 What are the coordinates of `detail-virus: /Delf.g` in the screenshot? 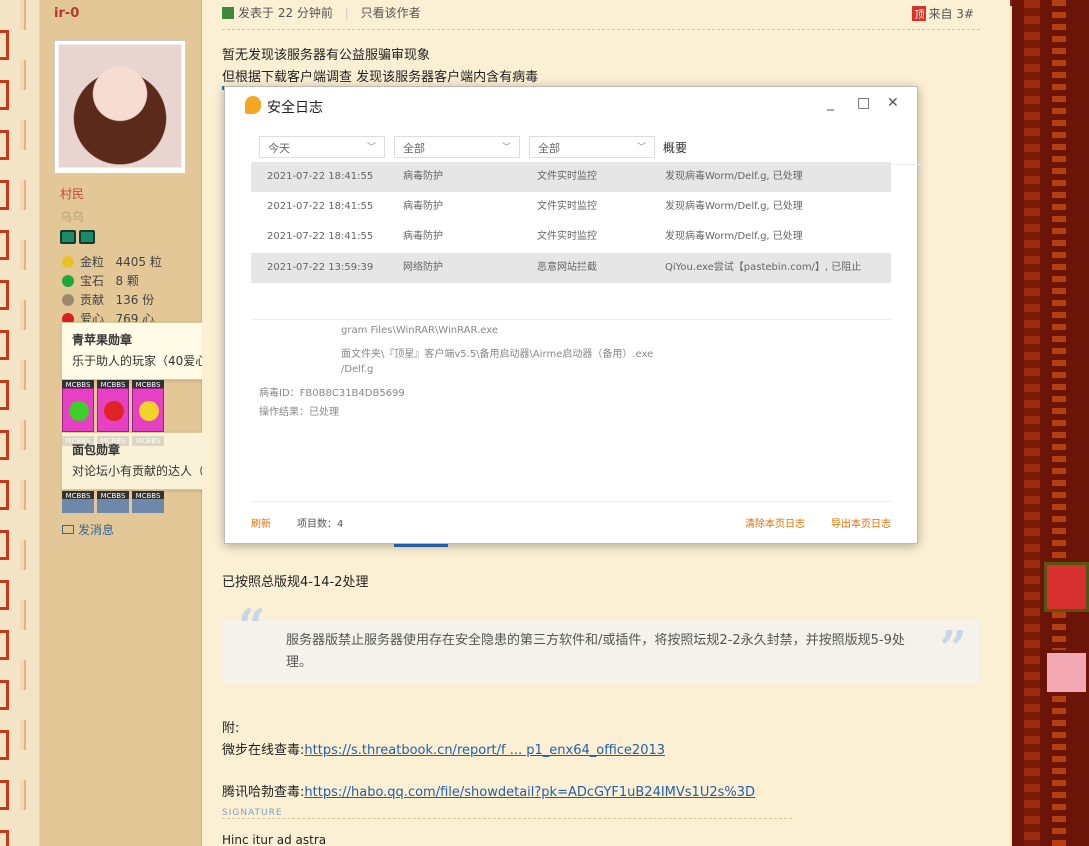 It's located at (357, 369).